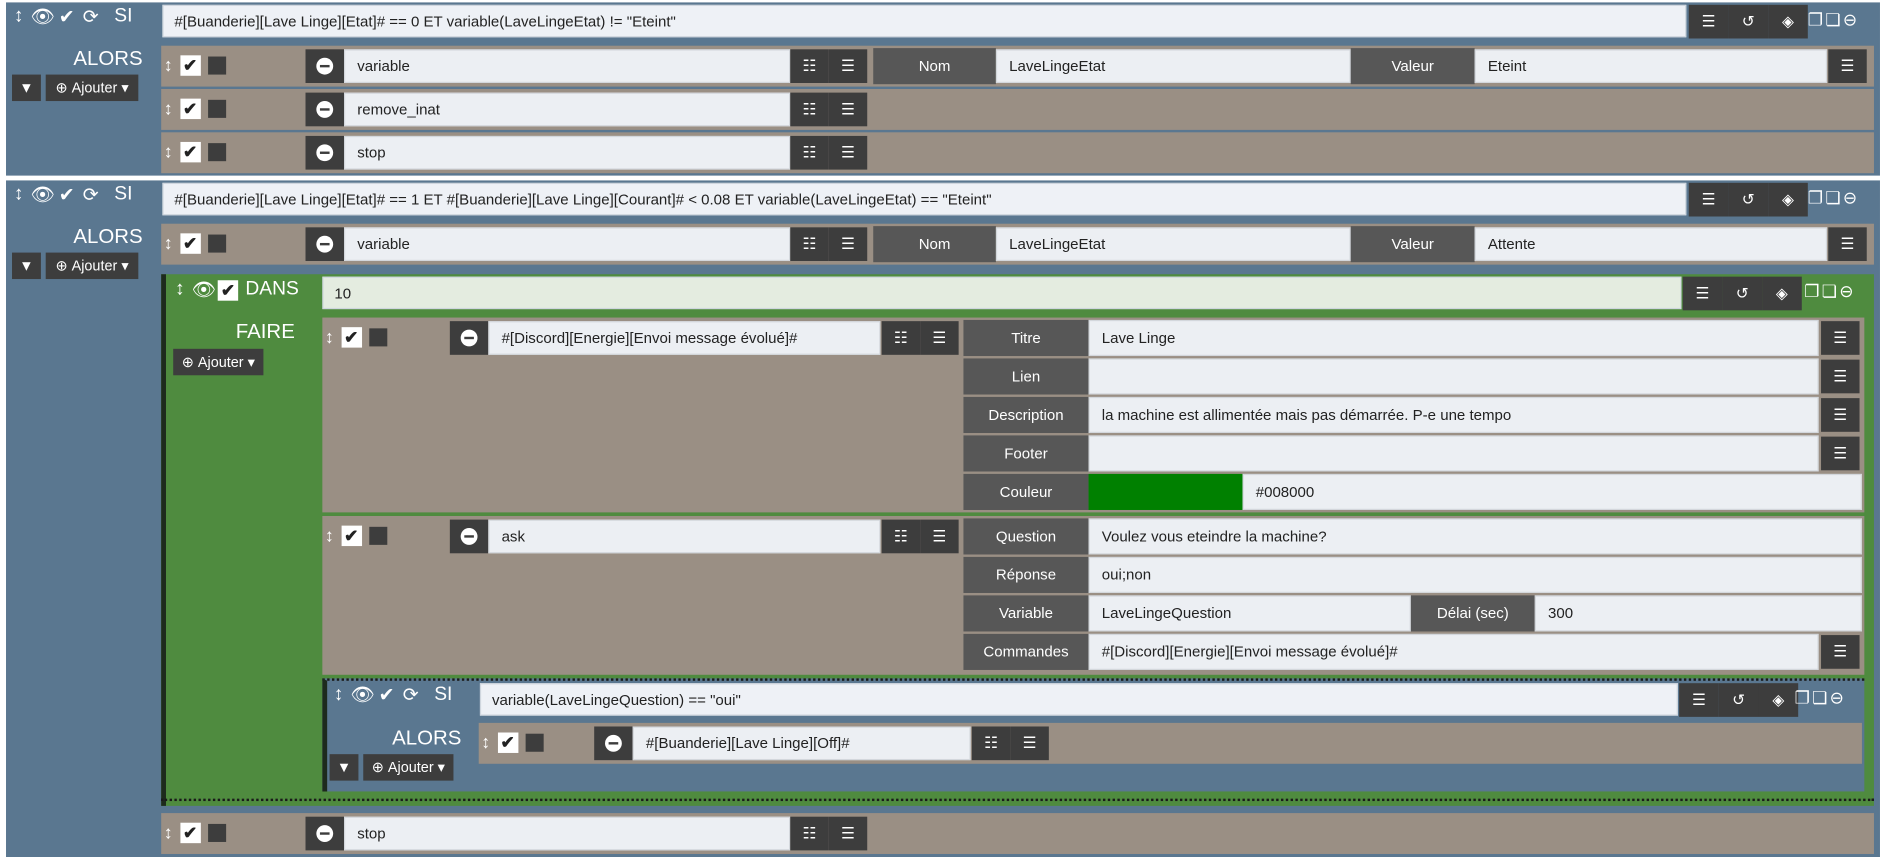  Describe the element at coordinates (1249, 613) in the screenshot. I see `variable-input: LaveLingeQuestion` at that location.